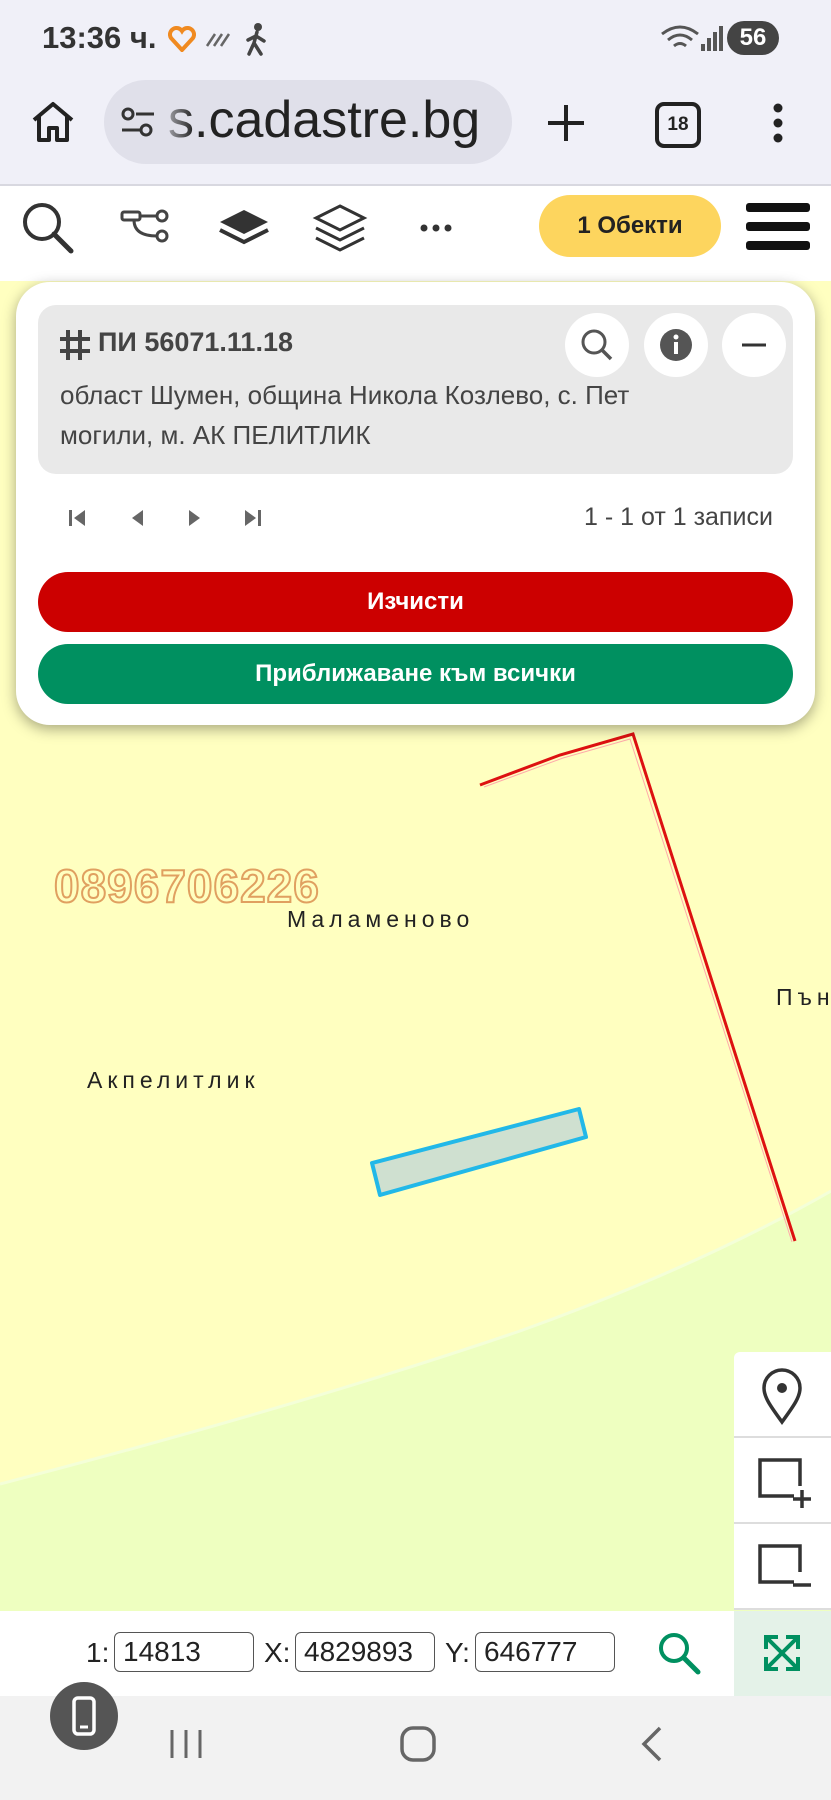  What do you see at coordinates (712, 38) in the screenshot?
I see `cell-signal-icon` at bounding box center [712, 38].